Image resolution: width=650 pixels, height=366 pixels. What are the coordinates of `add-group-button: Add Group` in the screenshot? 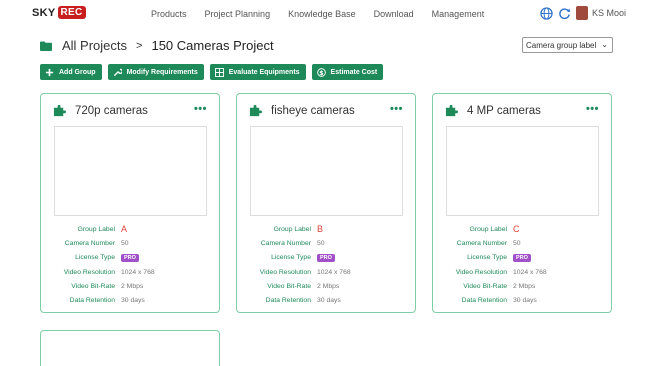 It's located at (71, 72).